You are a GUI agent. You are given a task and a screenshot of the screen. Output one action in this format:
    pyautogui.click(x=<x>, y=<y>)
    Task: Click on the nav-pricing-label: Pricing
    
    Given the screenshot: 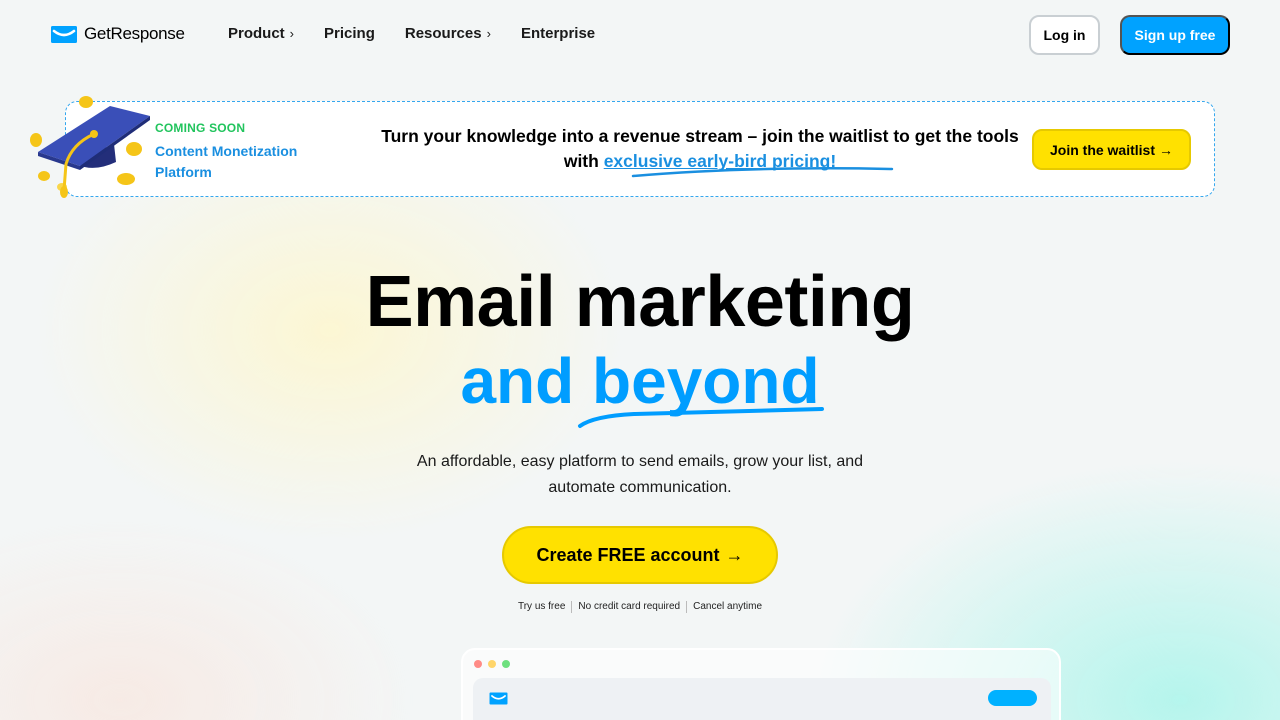 What is the action you would take?
    pyautogui.click(x=349, y=33)
    